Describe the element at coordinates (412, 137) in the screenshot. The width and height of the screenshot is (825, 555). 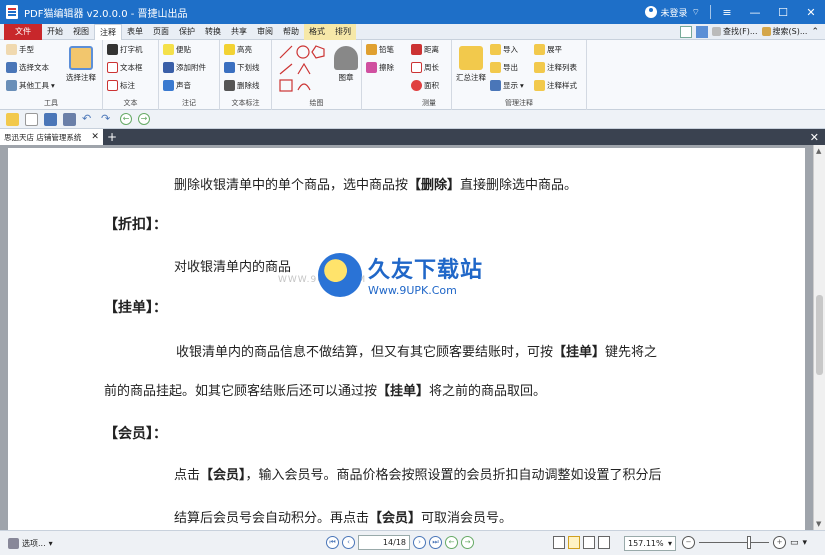
I see `document-tab-bar: 思迅天店 店铺管理系统 ✕ + ✕` at that location.